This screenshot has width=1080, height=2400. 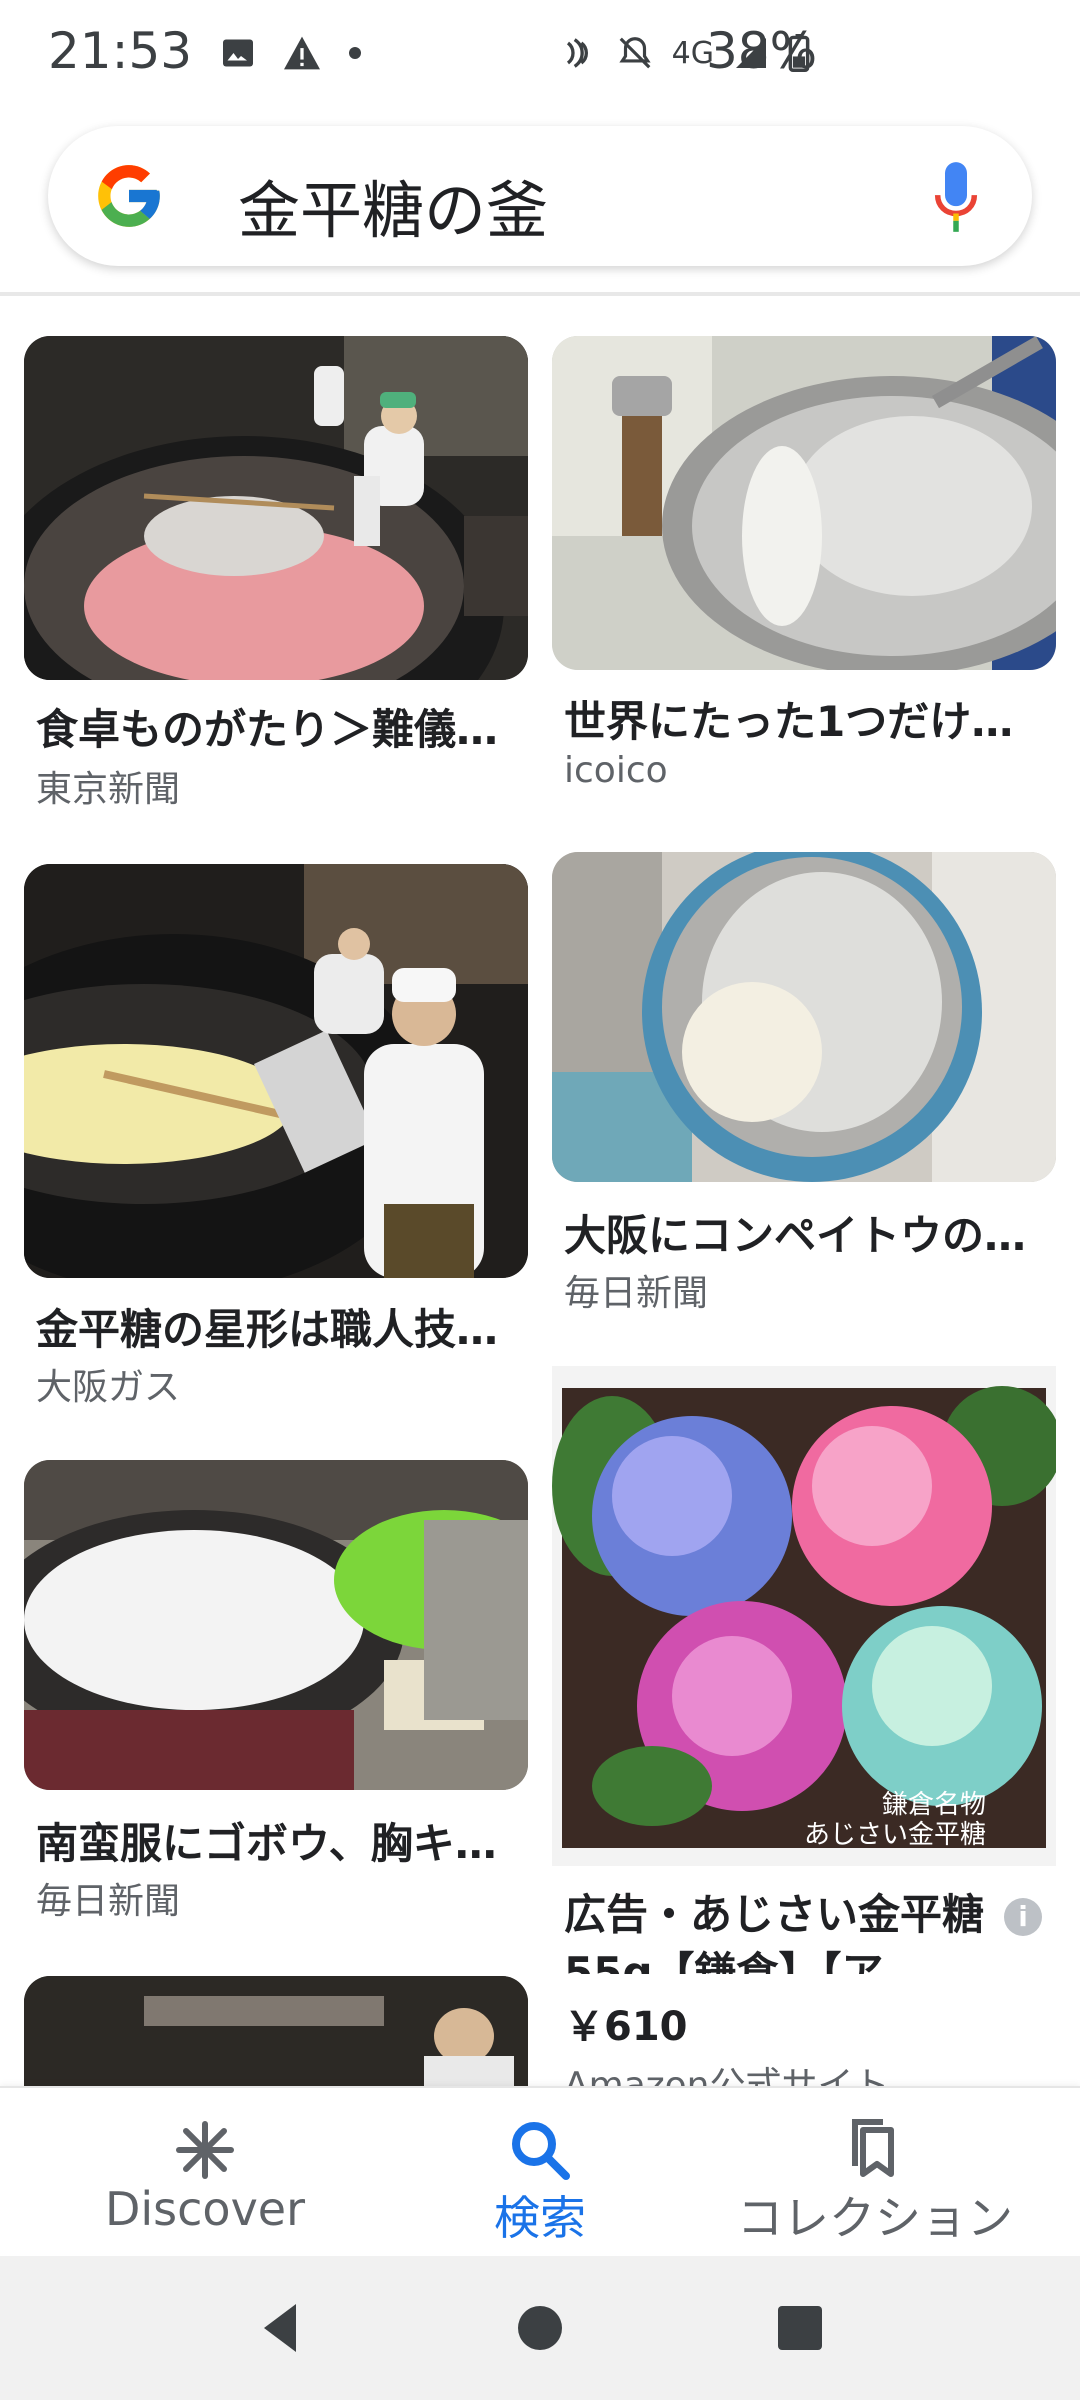 I want to click on bottom-navigation: Discover 検索 コレクション, so click(x=540, y=2172).